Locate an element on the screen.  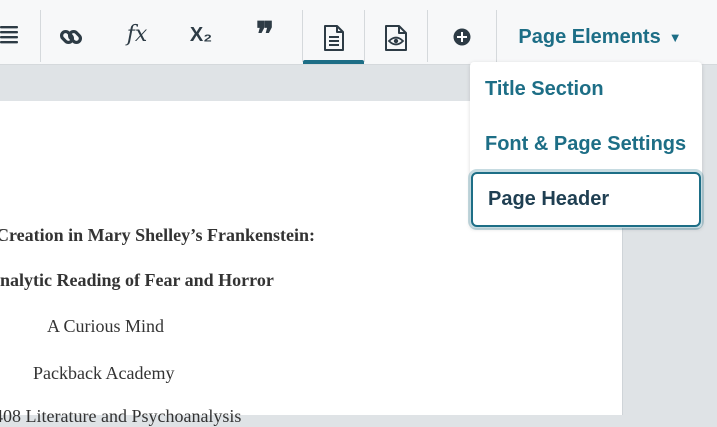
document-title-line-2: nalytic Reading of Fear and Horror is located at coordinates (137, 280).